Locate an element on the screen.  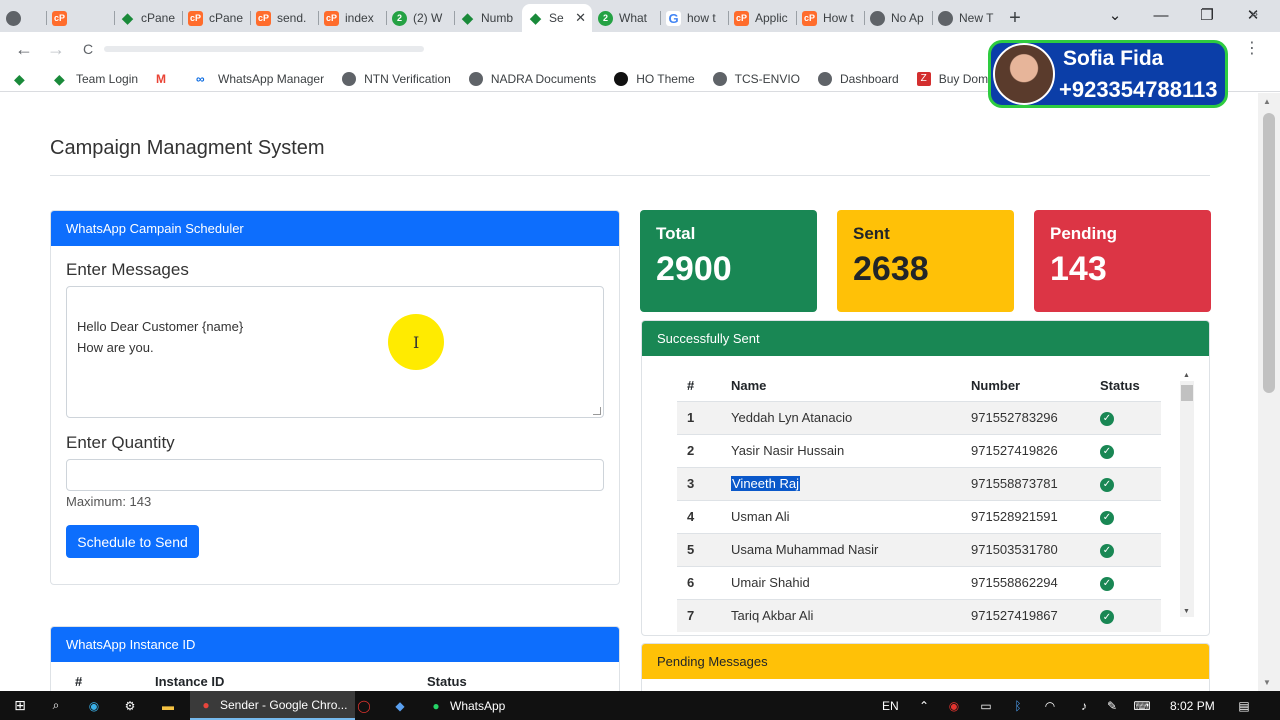
page-scroll-down-icon: ▼ is located at coordinates (1267, 682).